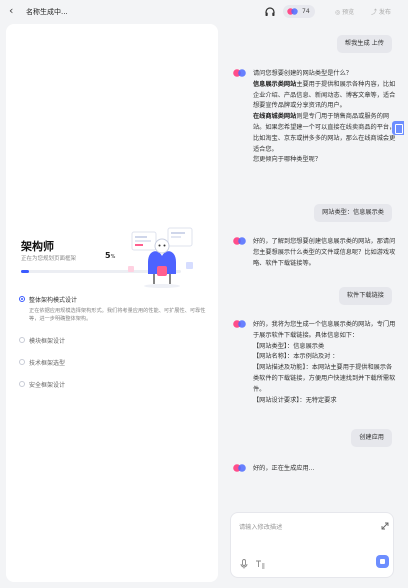 The width and height of the screenshot is (408, 588). What do you see at coordinates (348, 12) in the screenshot?
I see `preview-label: 预览` at bounding box center [348, 12].